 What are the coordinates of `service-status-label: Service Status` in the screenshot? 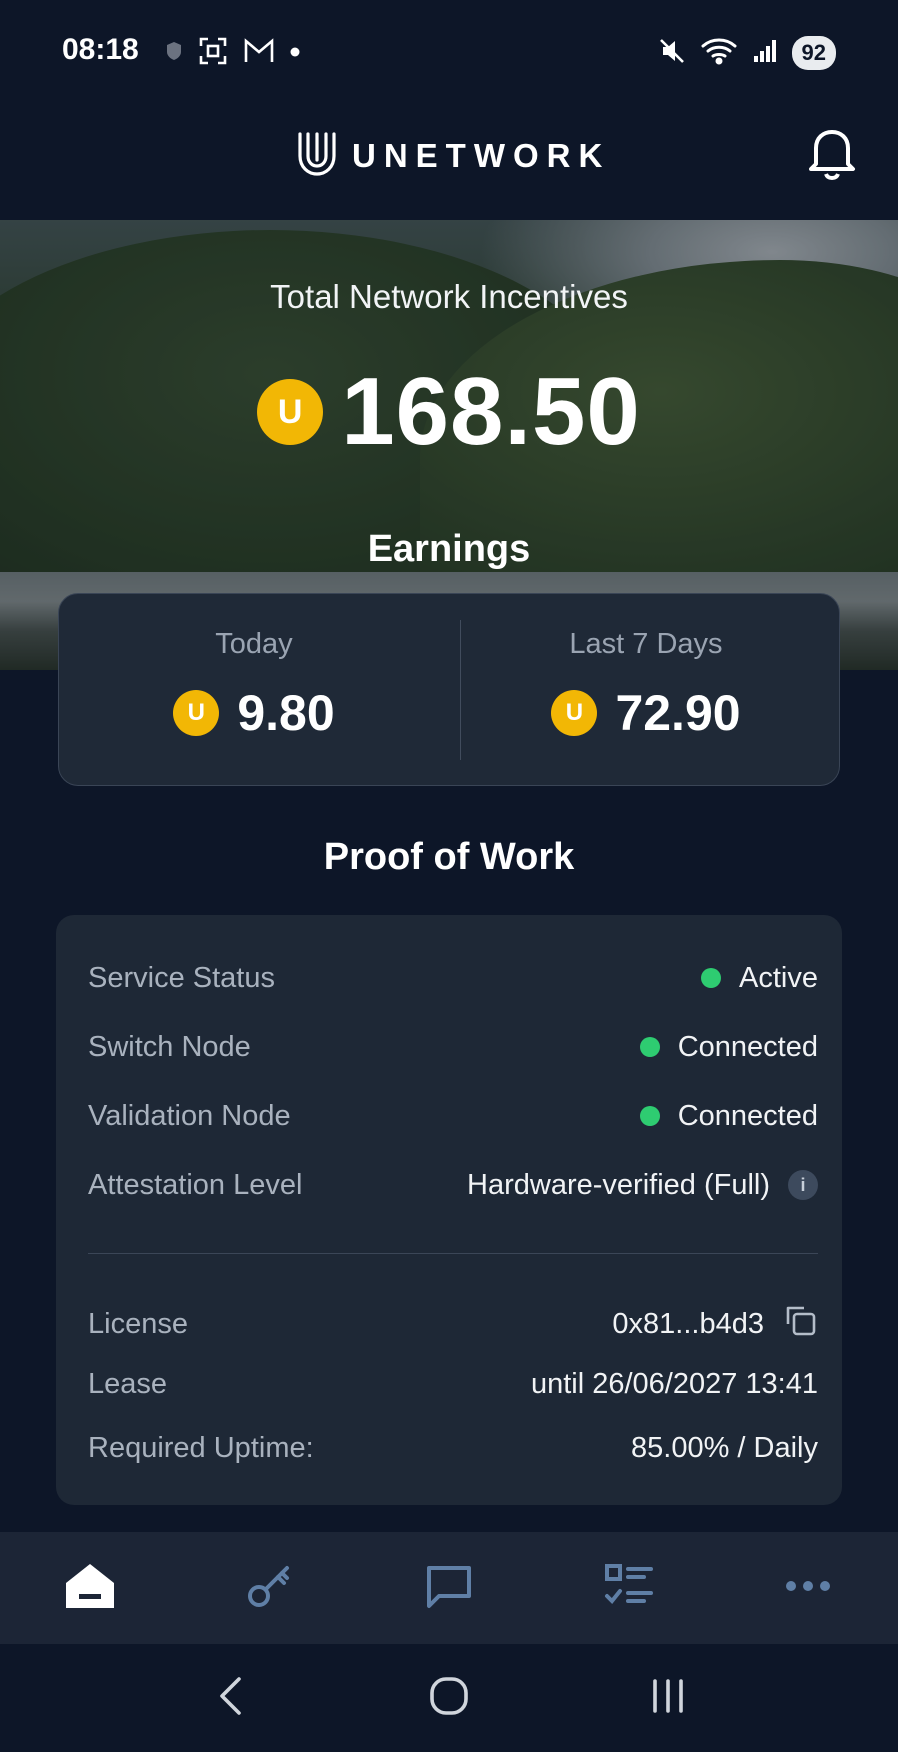 It's located at (181, 977).